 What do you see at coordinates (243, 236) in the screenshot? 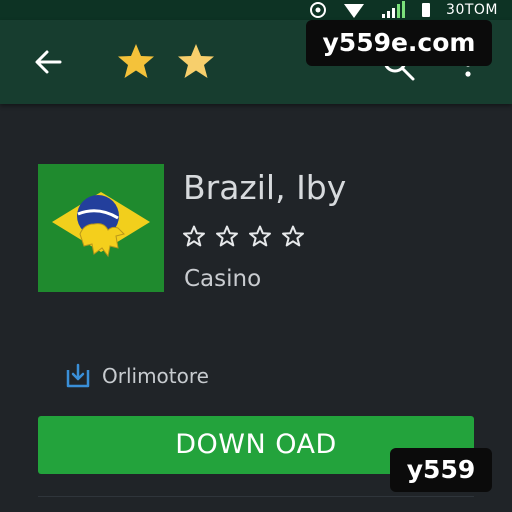
I see `rating-stars` at bounding box center [243, 236].